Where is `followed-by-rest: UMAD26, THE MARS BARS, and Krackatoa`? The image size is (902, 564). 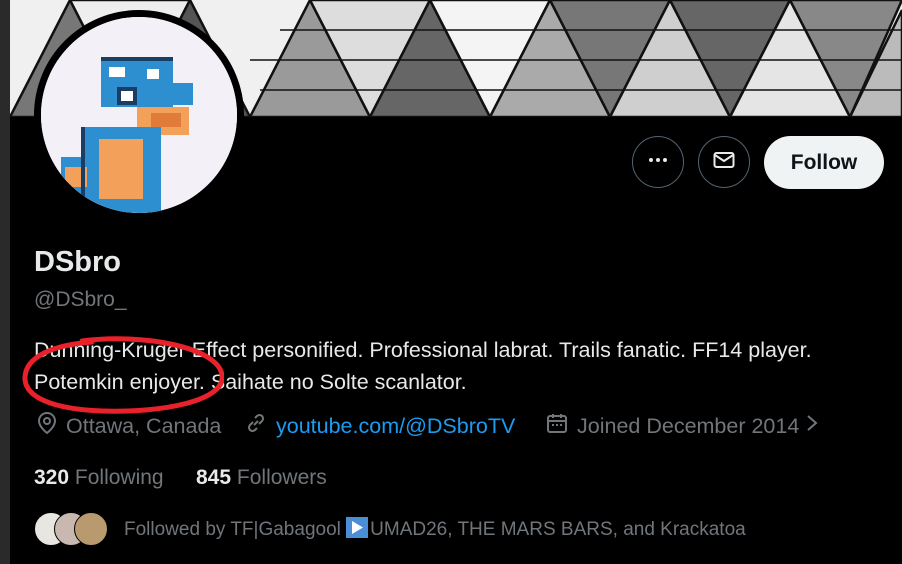
followed-by-rest: UMAD26, THE MARS BARS, and Krackatoa is located at coordinates (558, 529).